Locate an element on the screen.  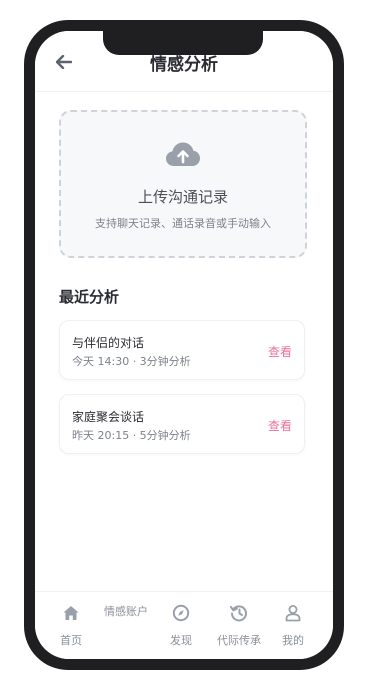
tab-label-home: 首页 is located at coordinates (71, 640).